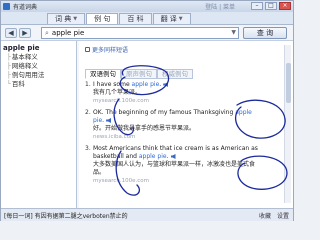  I want to click on search-button: 查 询, so click(265, 33).